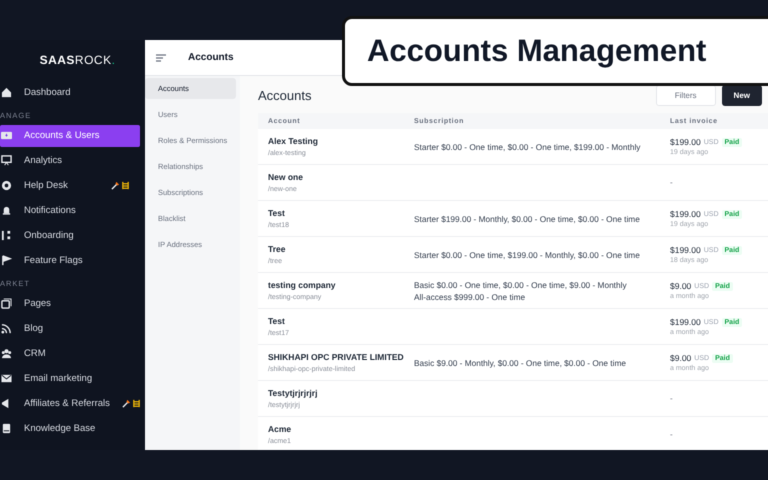 The image size is (768, 480). Describe the element at coordinates (161, 58) in the screenshot. I see `menu-icon` at that location.